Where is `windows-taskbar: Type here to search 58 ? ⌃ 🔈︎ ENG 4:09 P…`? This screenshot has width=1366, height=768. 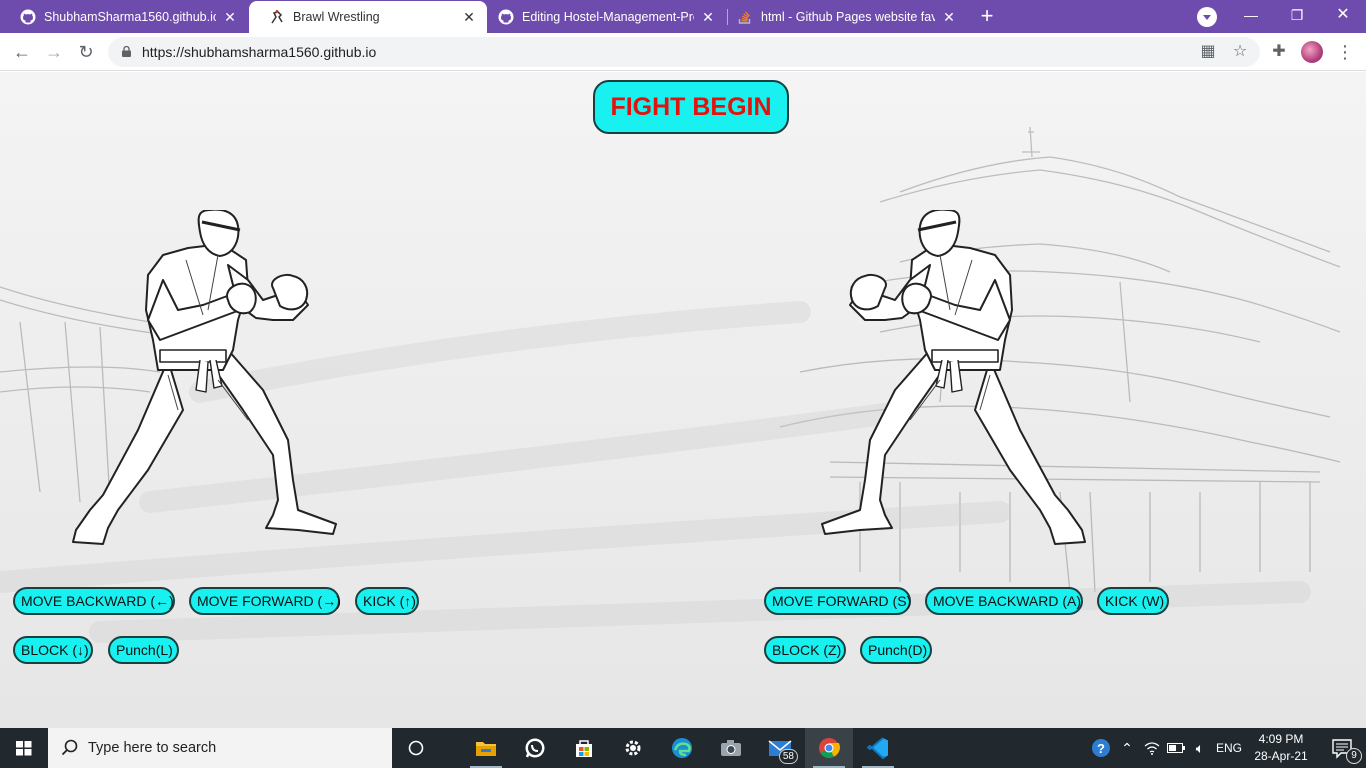 windows-taskbar: Type here to search 58 ? ⌃ 🔈︎ ENG 4:09 P… is located at coordinates (683, 748).